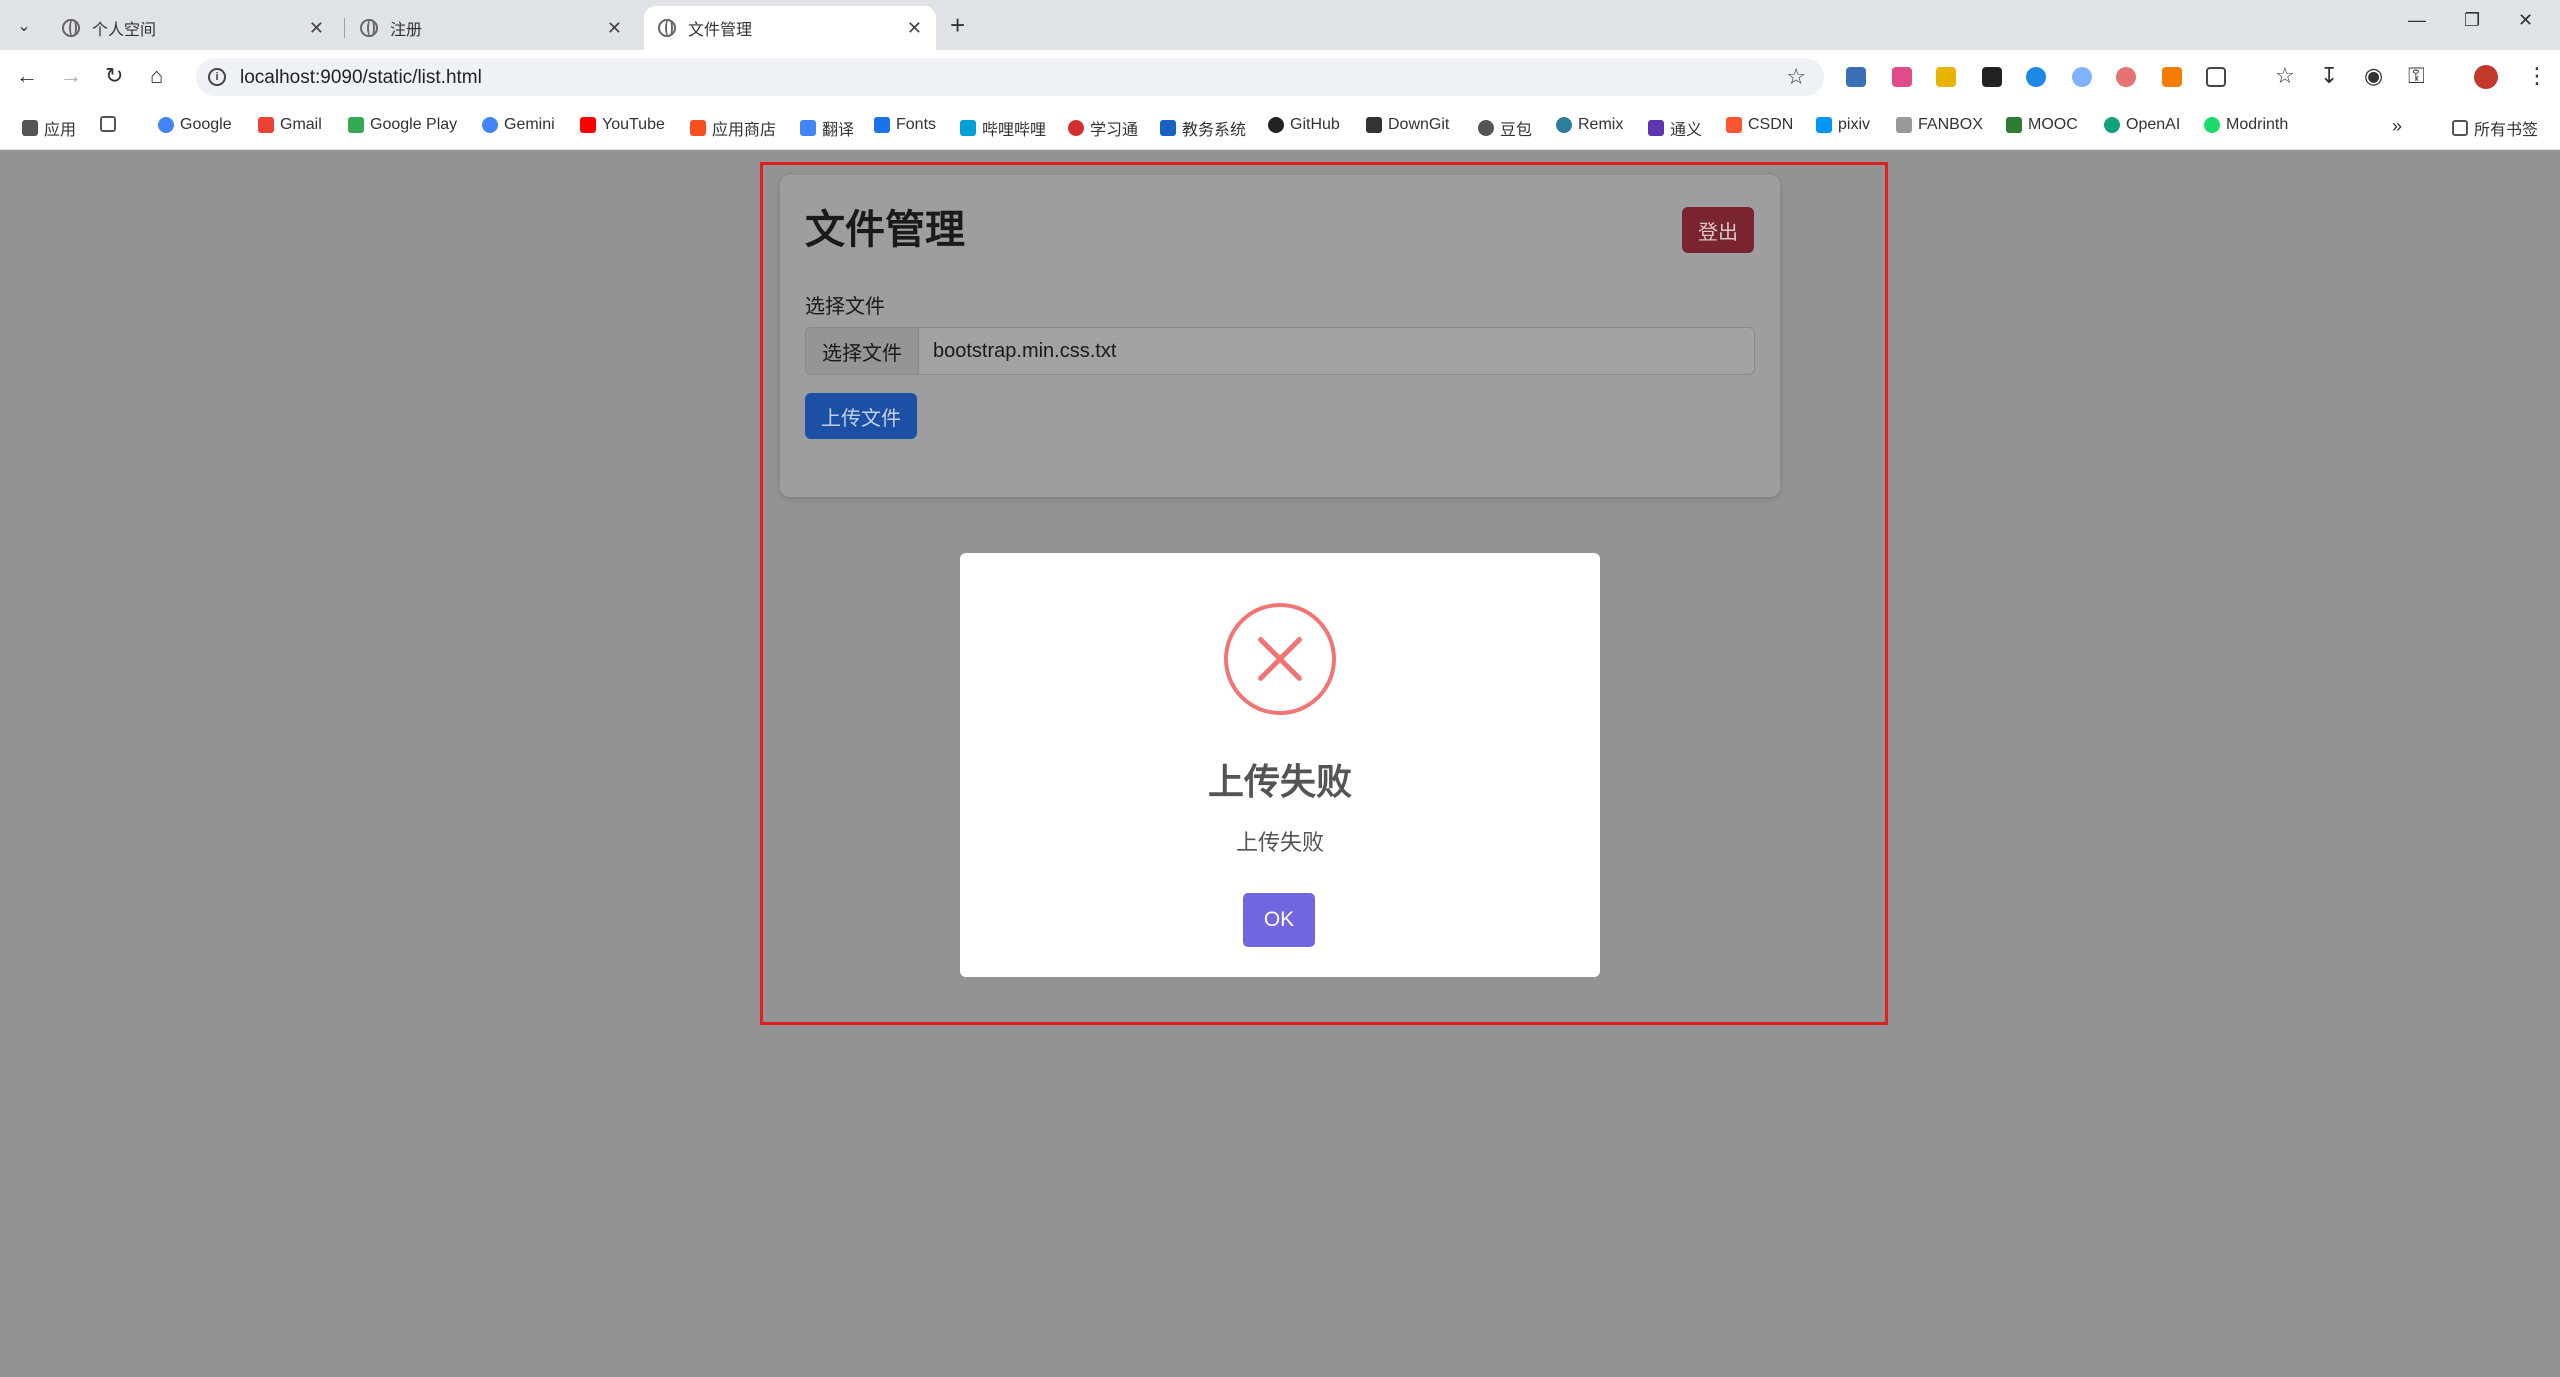 The height and width of the screenshot is (1377, 2560). Describe the element at coordinates (1280, 351) in the screenshot. I see `file-input: 选择文件 bootstrap.min.css.txt` at that location.